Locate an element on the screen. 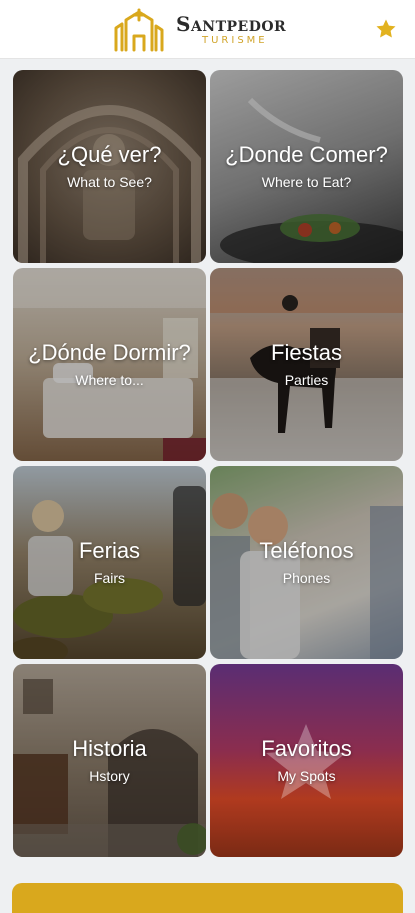 The height and width of the screenshot is (913, 415). tile-subtitle: Phones is located at coordinates (306, 577).